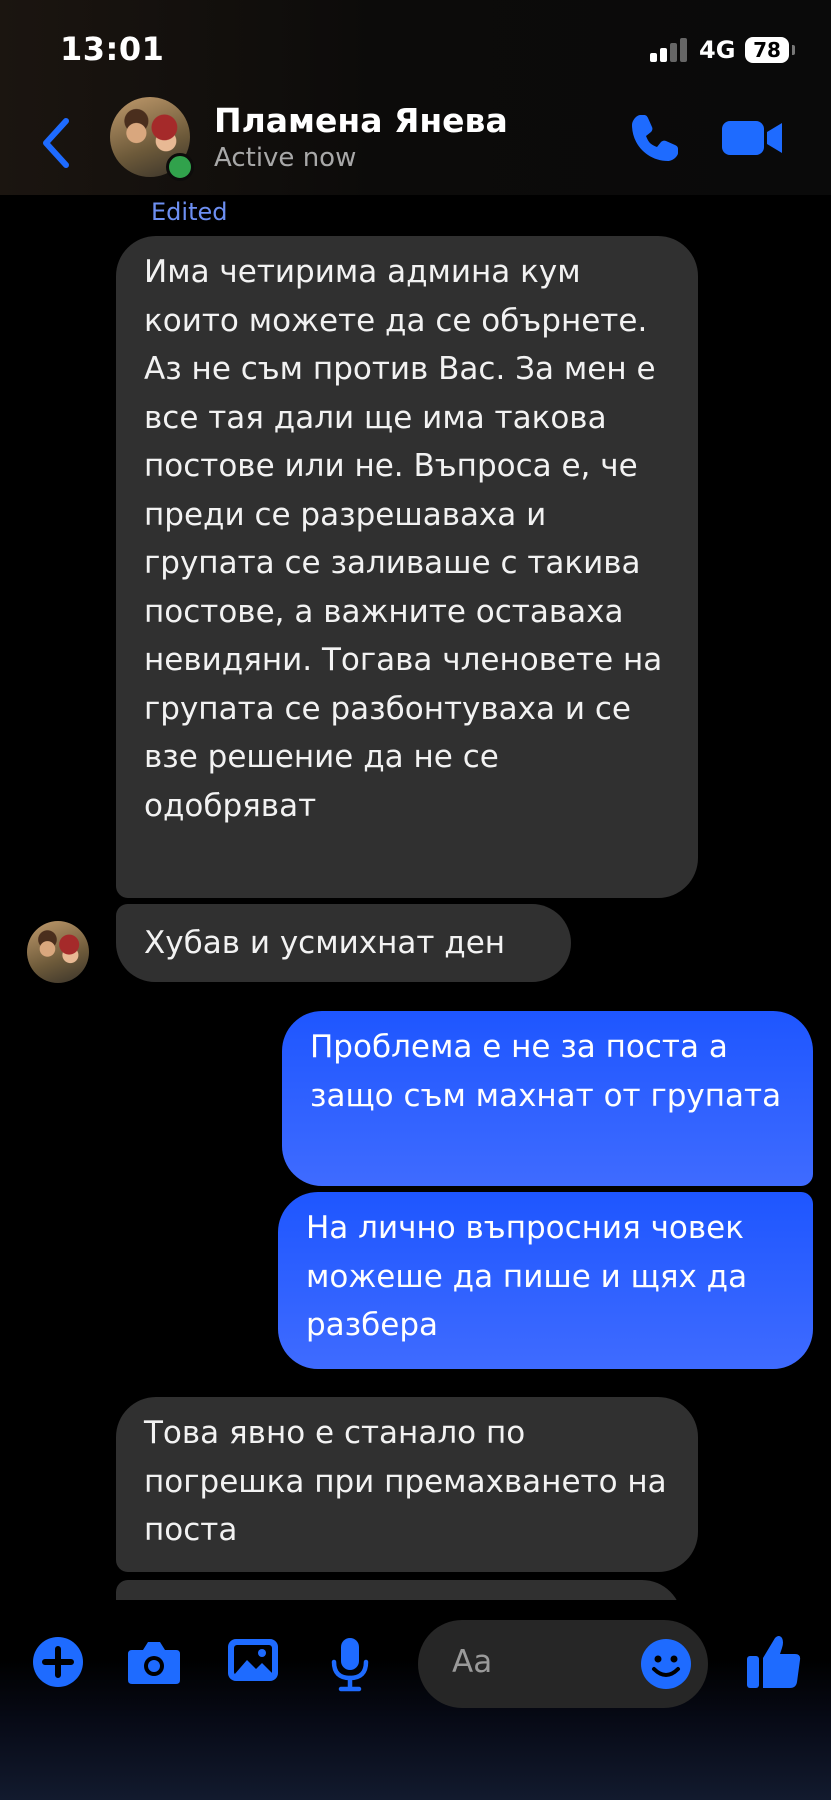 Image resolution: width=831 pixels, height=1800 pixels. What do you see at coordinates (753, 138) in the screenshot?
I see `video-call-icon` at bounding box center [753, 138].